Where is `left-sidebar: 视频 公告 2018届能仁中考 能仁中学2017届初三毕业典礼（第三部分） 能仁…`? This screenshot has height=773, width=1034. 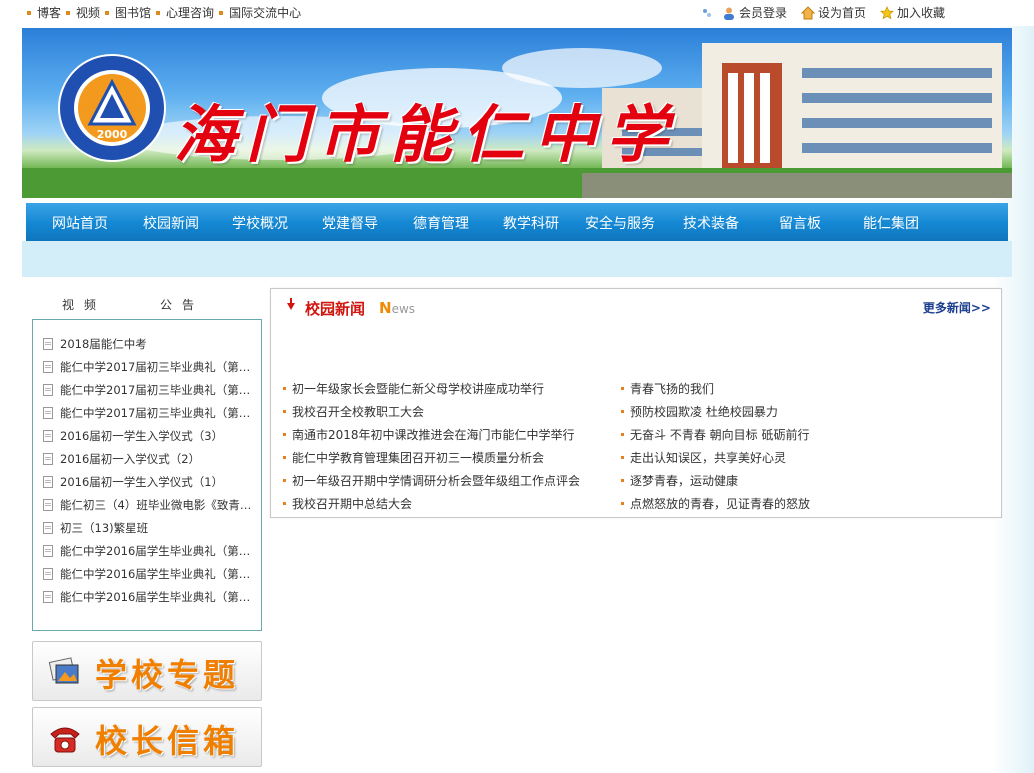
left-sidebar: 视频 公告 2018届能仁中考 能仁中学2017届初三毕业典礼（第三部分） 能仁… is located at coordinates (147, 528).